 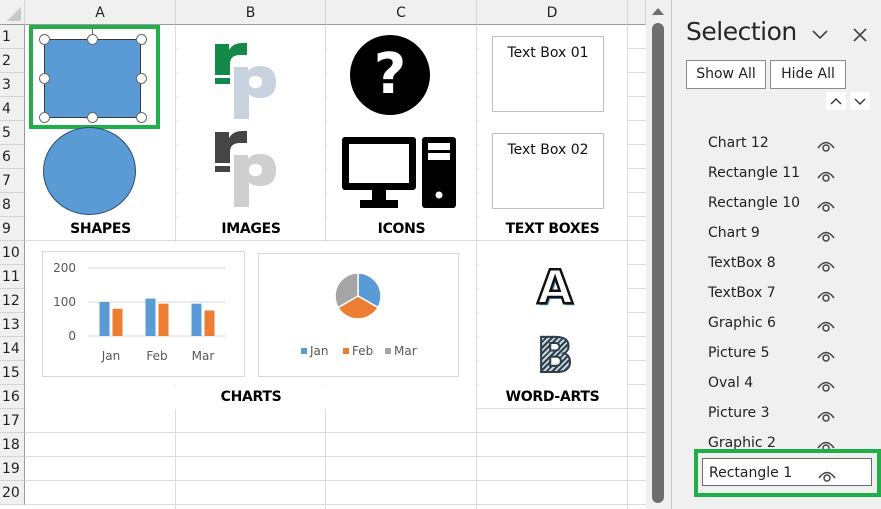 What do you see at coordinates (552, 12) in the screenshot?
I see `column-header-d: D` at bounding box center [552, 12].